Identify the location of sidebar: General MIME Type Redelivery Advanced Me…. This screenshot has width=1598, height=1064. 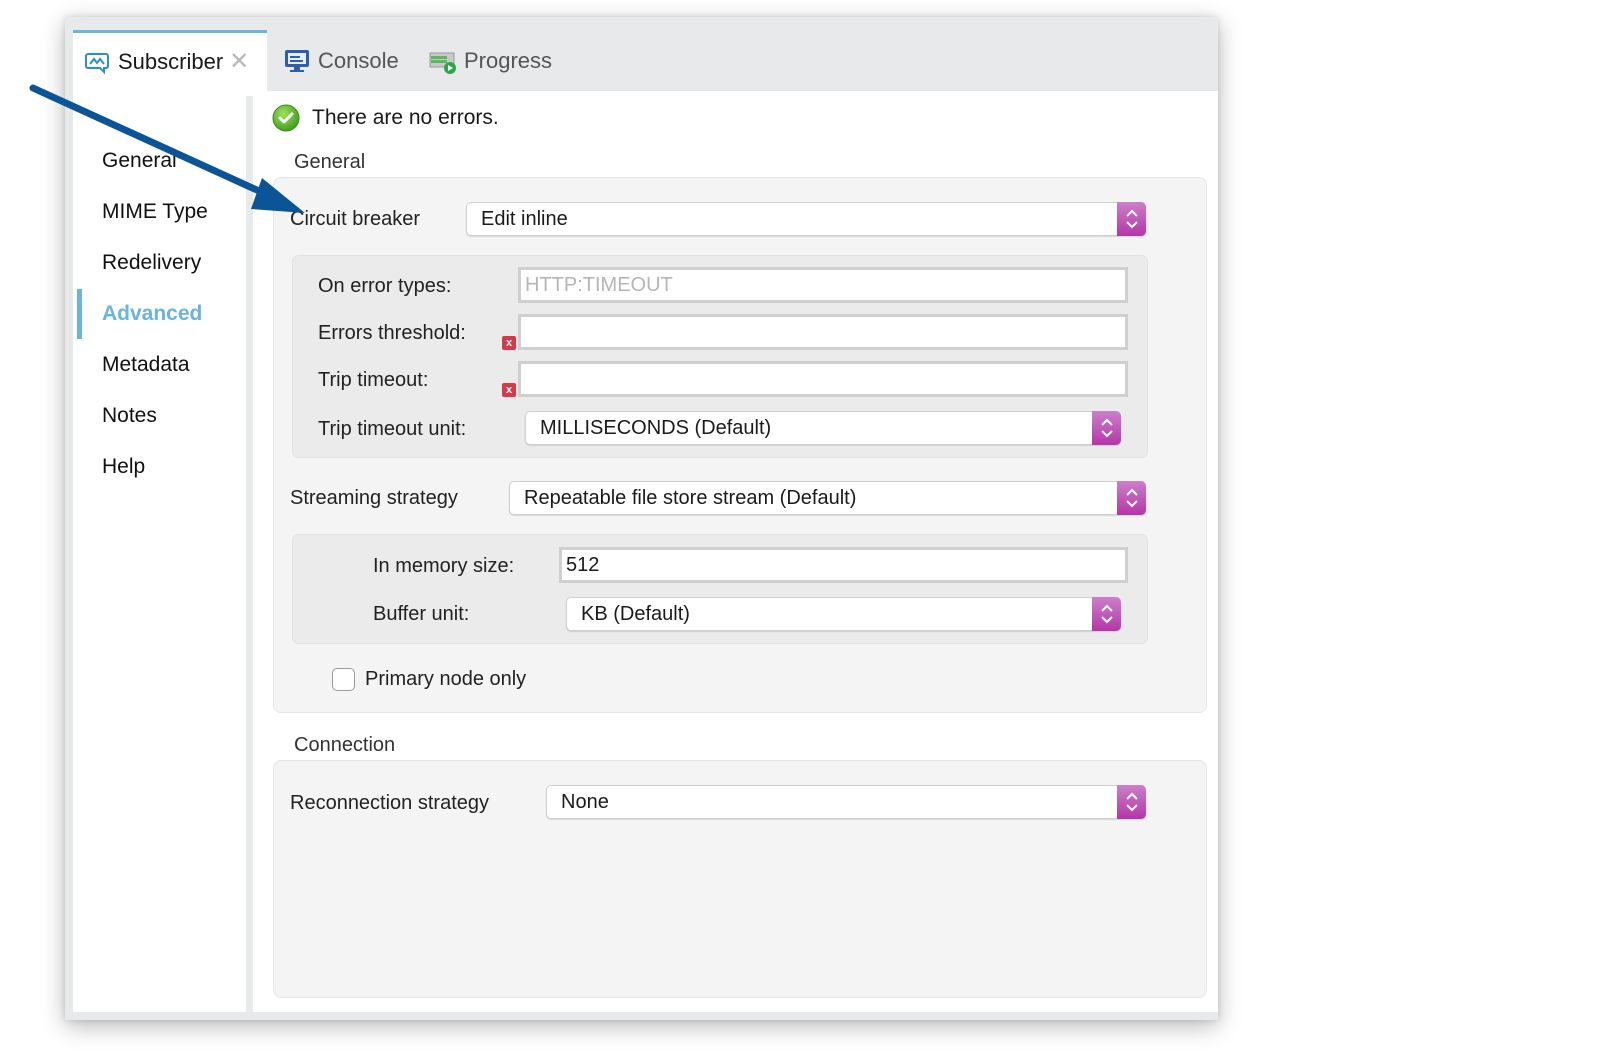
(159, 551).